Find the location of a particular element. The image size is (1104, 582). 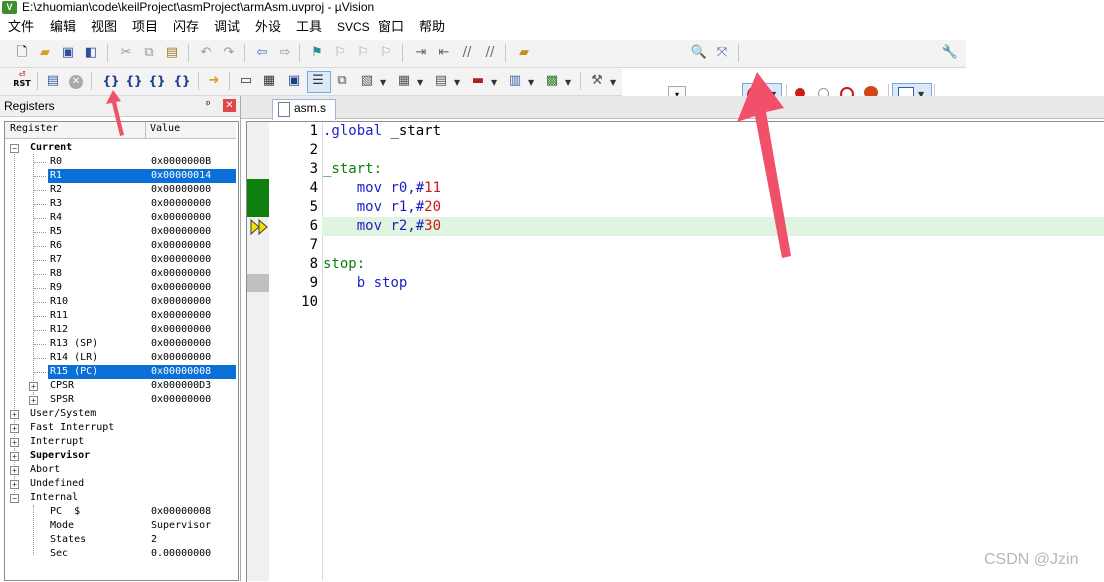

tree-group-current: − Current is located at coordinates (120, 148).